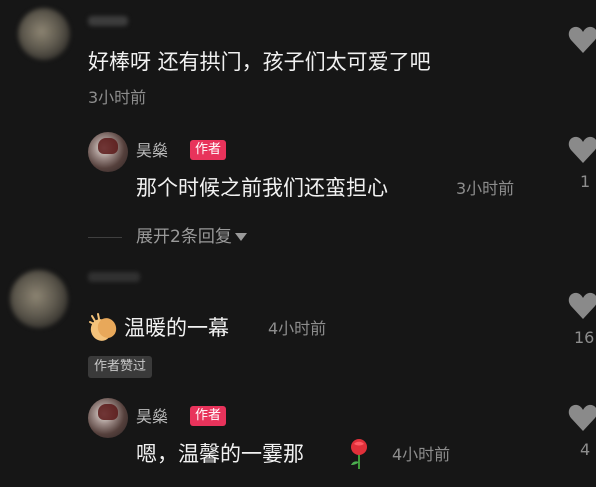 Image resolution: width=596 pixels, height=487 pixels. What do you see at coordinates (359, 454) in the screenshot?
I see `rose-emoji` at bounding box center [359, 454].